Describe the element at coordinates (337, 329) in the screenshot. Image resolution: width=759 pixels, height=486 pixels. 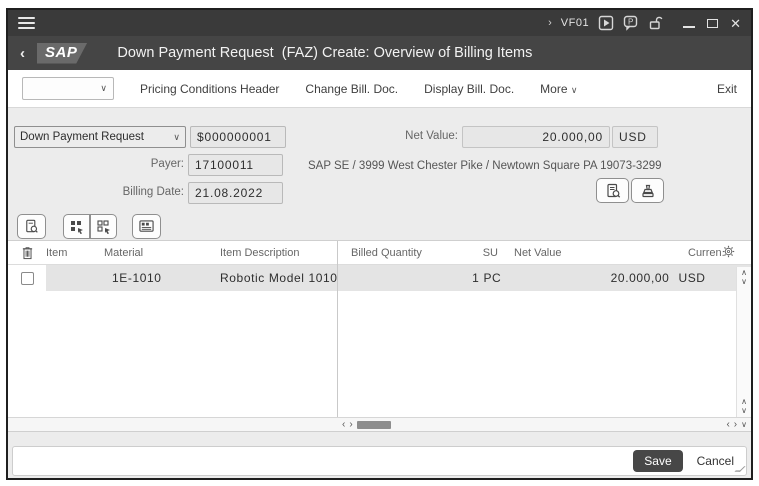
I see `table-pane-divider` at that location.